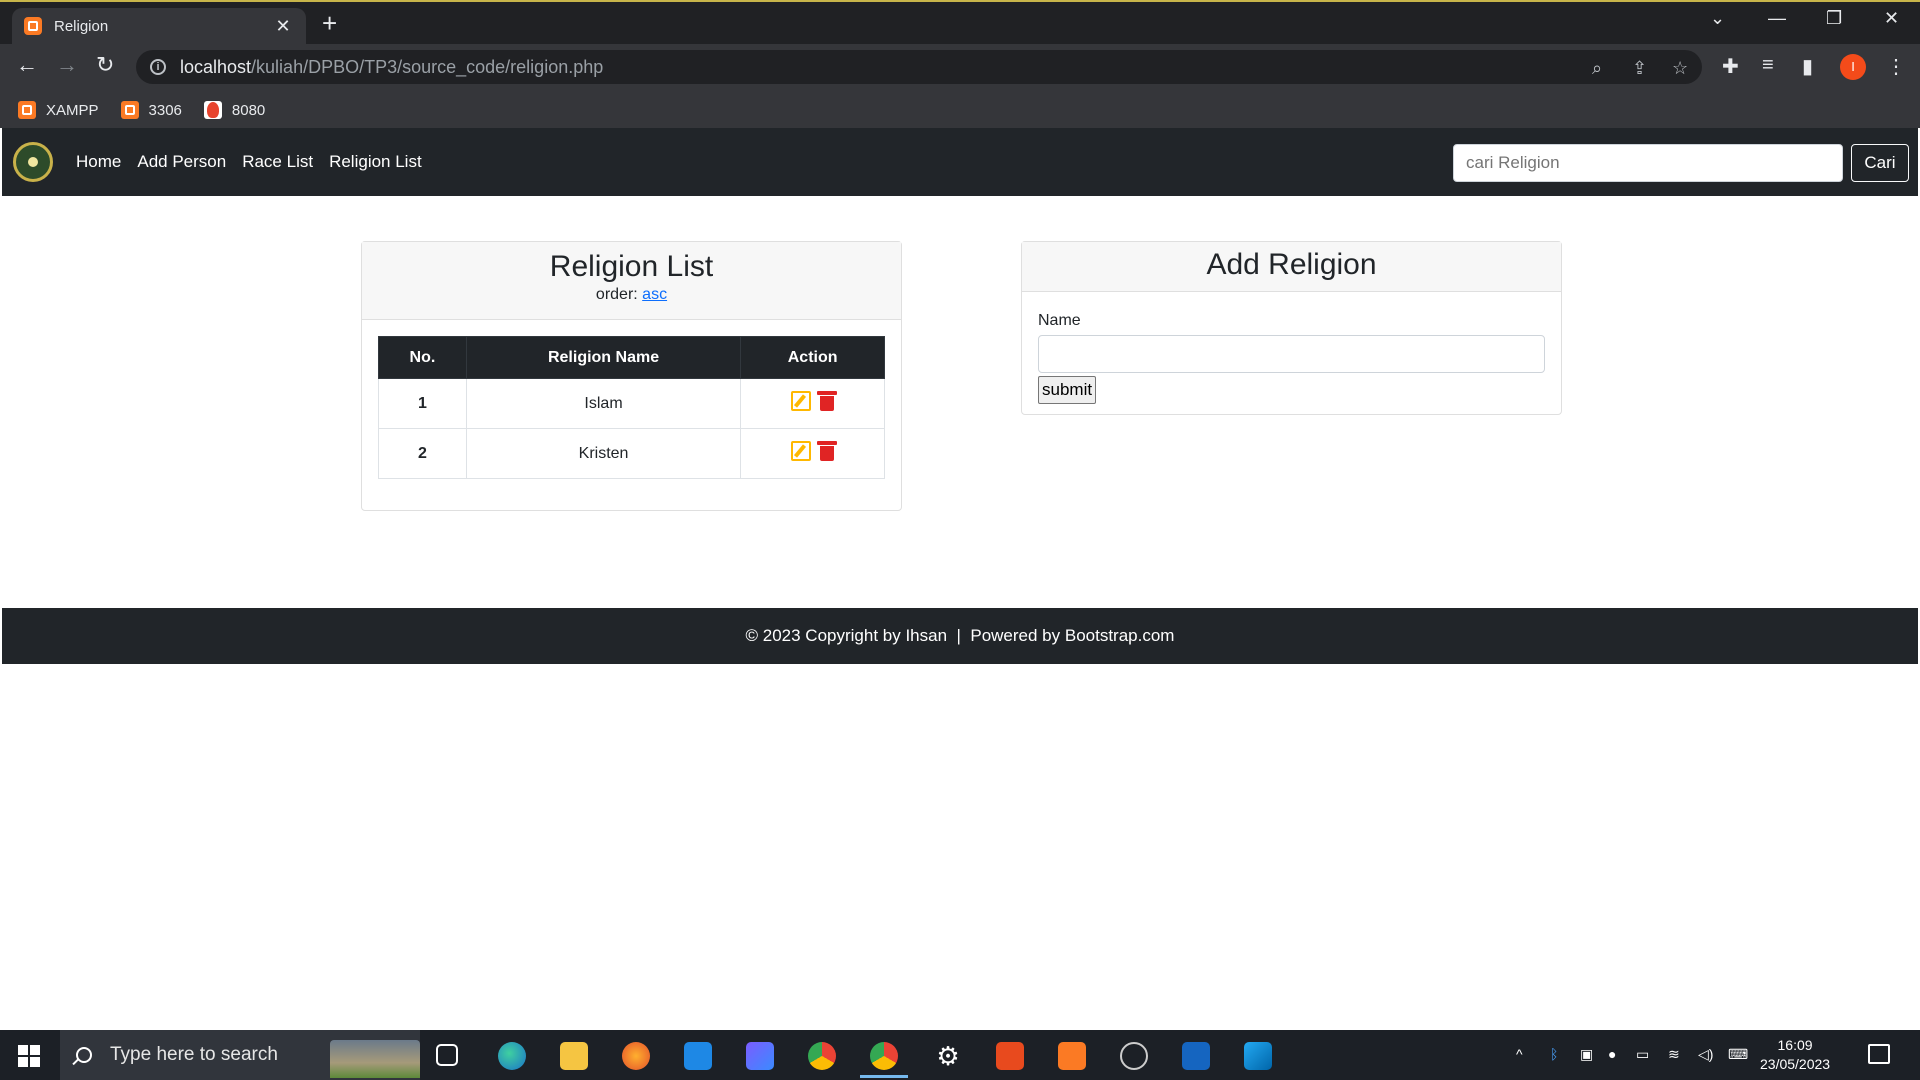 This screenshot has height=1080, width=1920. Describe the element at coordinates (67, 65) in the screenshot. I see `forward-arrow-icon: →` at that location.